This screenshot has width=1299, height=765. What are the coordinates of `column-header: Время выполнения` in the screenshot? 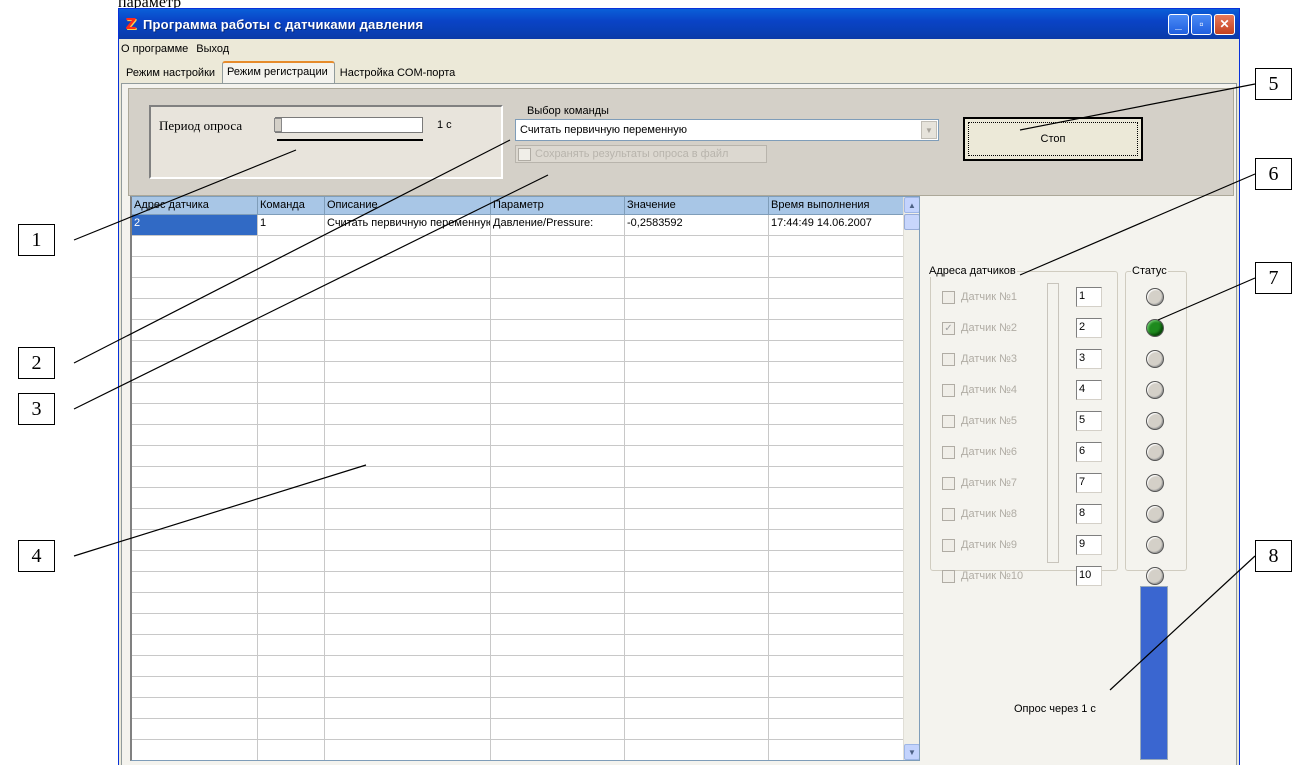 It's located at (836, 205).